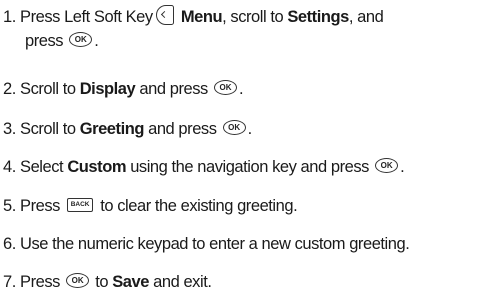 The image size is (479, 299). What do you see at coordinates (102, 282) in the screenshot?
I see `step-text: to` at bounding box center [102, 282].